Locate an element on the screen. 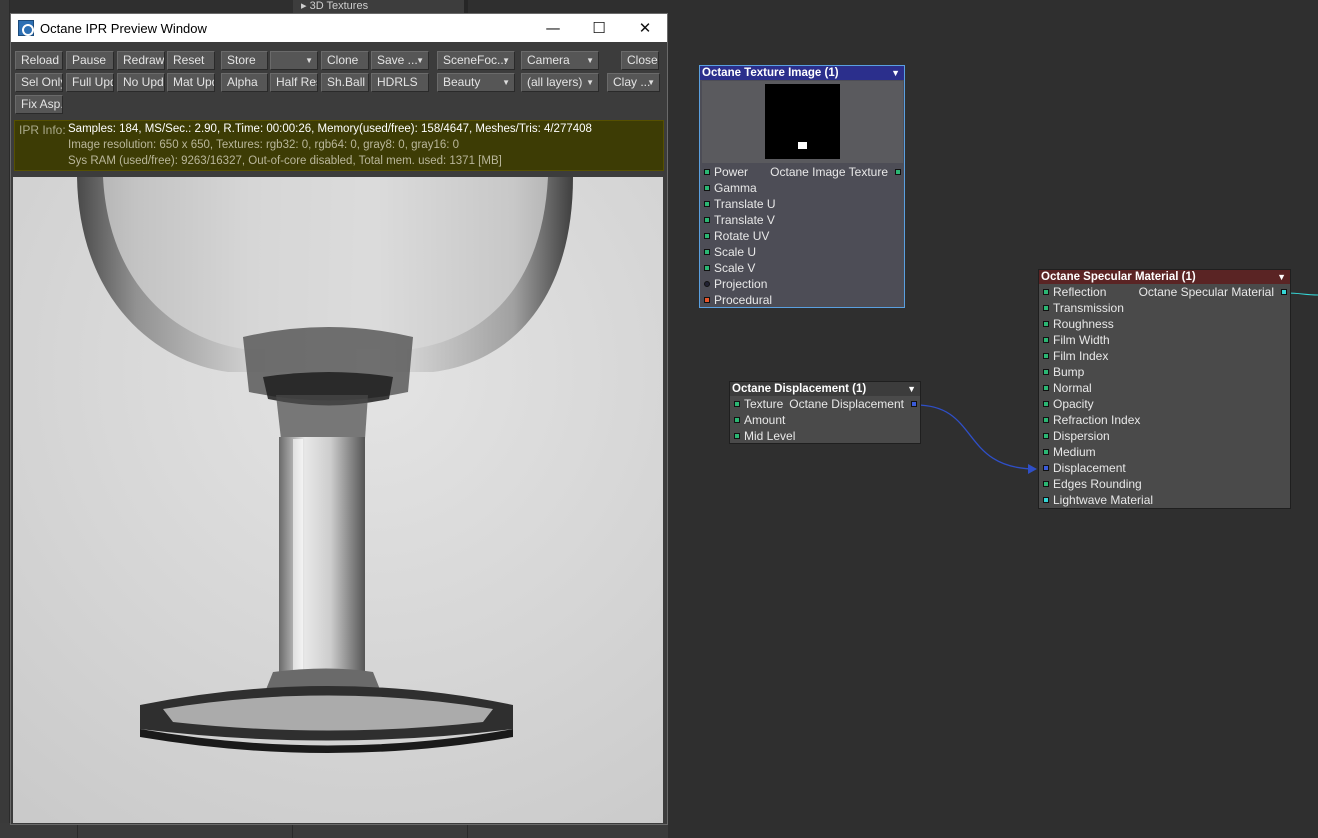 This screenshot has width=1318, height=838. node-input-row: Reflection Octane Specular Material is located at coordinates (1164, 292).